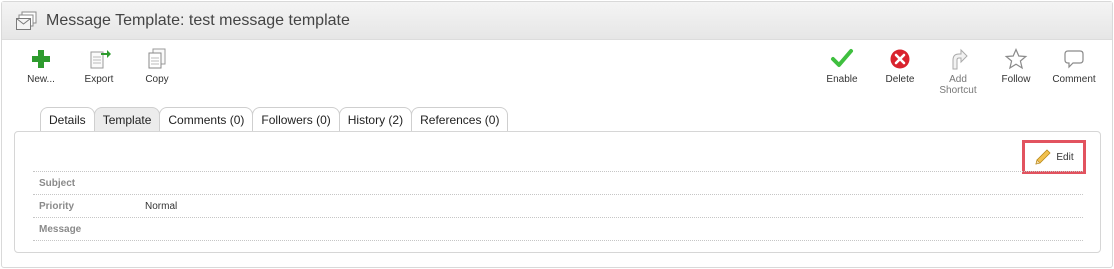  I want to click on add-shortcut-label-line1: Add, so click(958, 79).